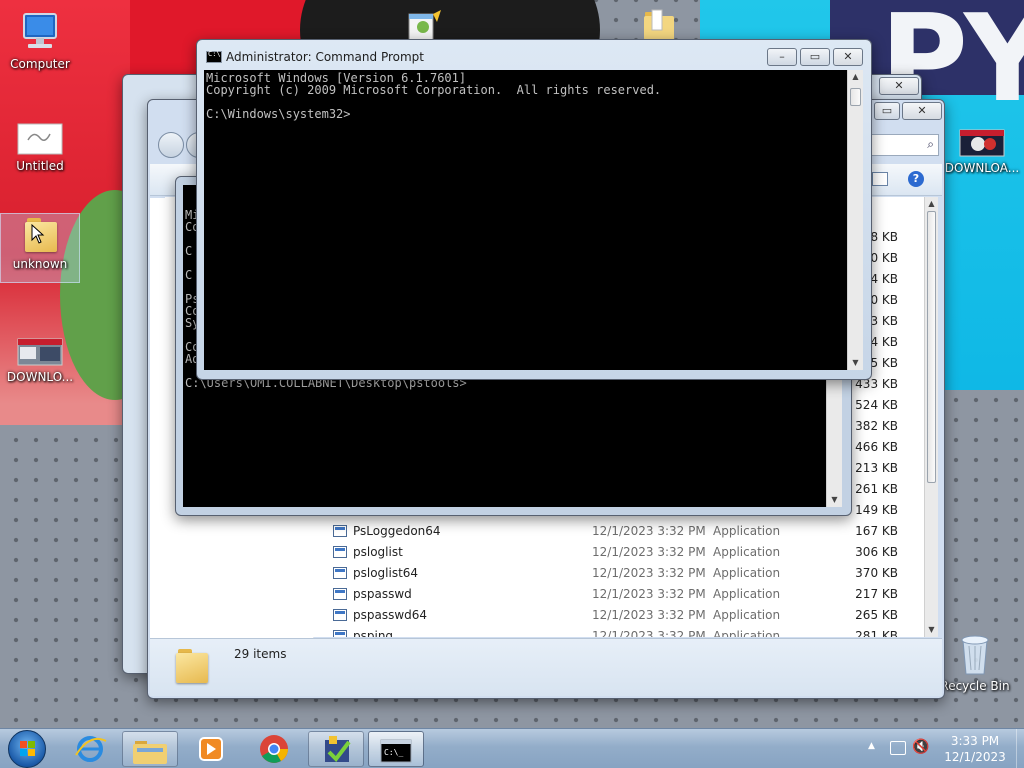 The image size is (1024, 768). What do you see at coordinates (512, 748) in the screenshot?
I see `taskbar: C:\_ ▲ 🔇 3:33 PM 12/1/2023` at bounding box center [512, 748].